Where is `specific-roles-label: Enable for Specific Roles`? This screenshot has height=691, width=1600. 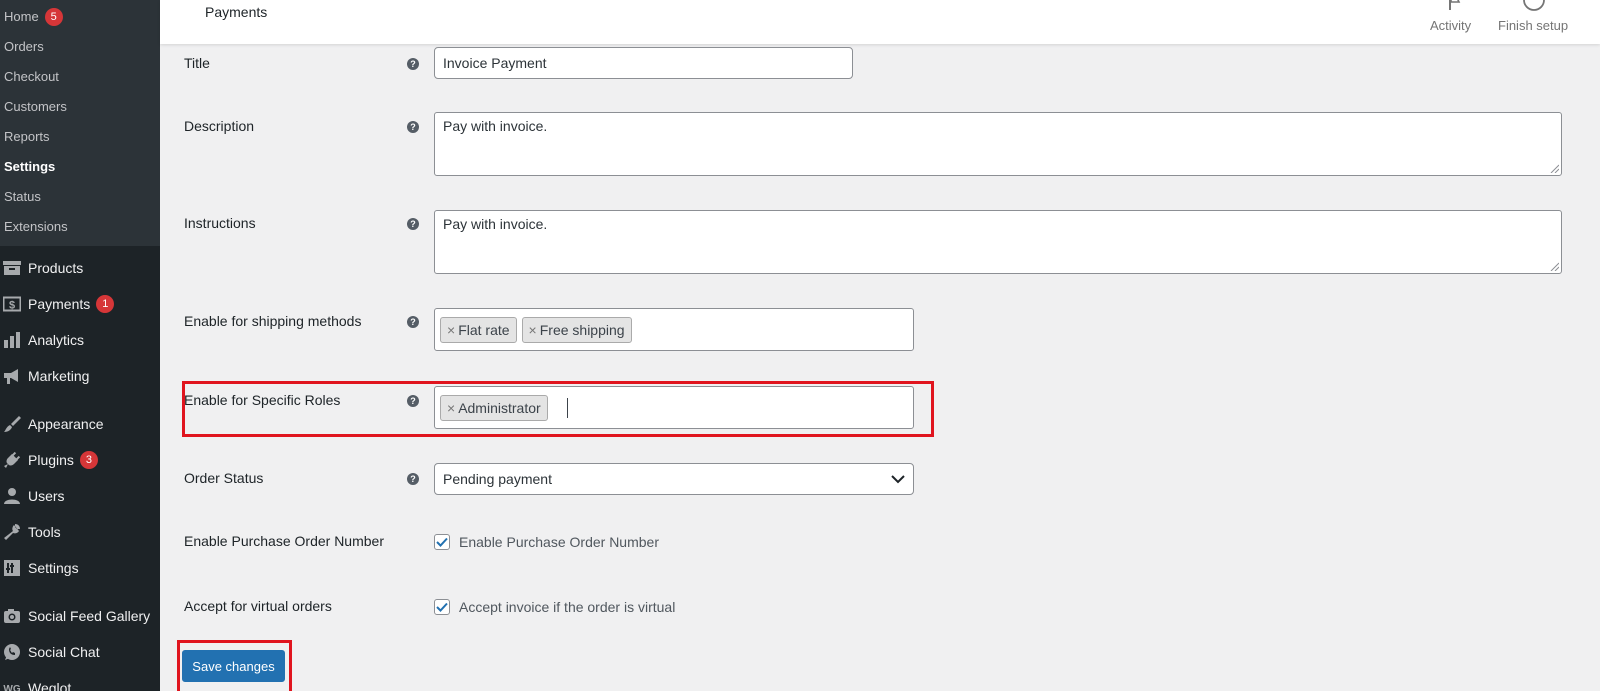 specific-roles-label: Enable for Specific Roles is located at coordinates (262, 400).